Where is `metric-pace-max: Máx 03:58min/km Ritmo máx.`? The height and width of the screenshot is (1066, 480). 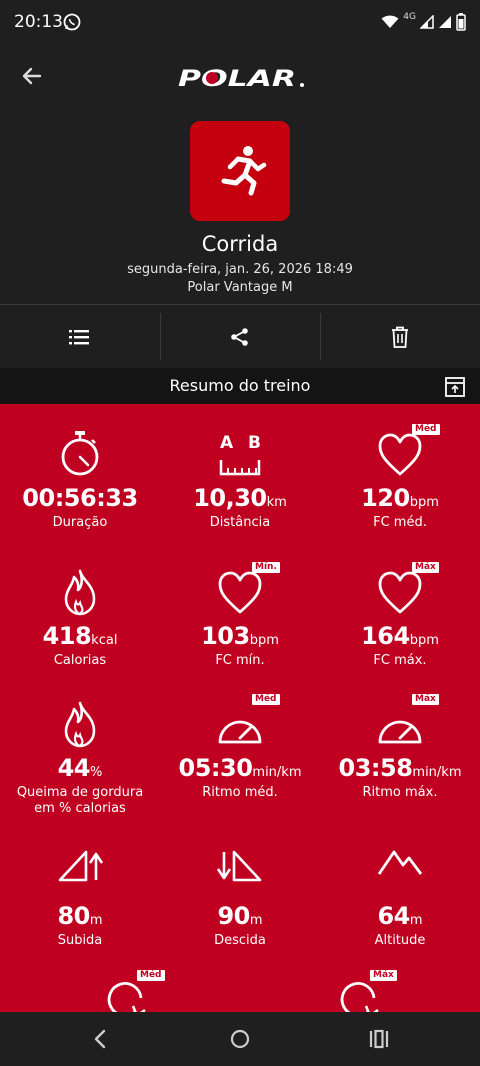
metric-pace-max: Máx 03:58min/km Ritmo máx. is located at coordinates (400, 747).